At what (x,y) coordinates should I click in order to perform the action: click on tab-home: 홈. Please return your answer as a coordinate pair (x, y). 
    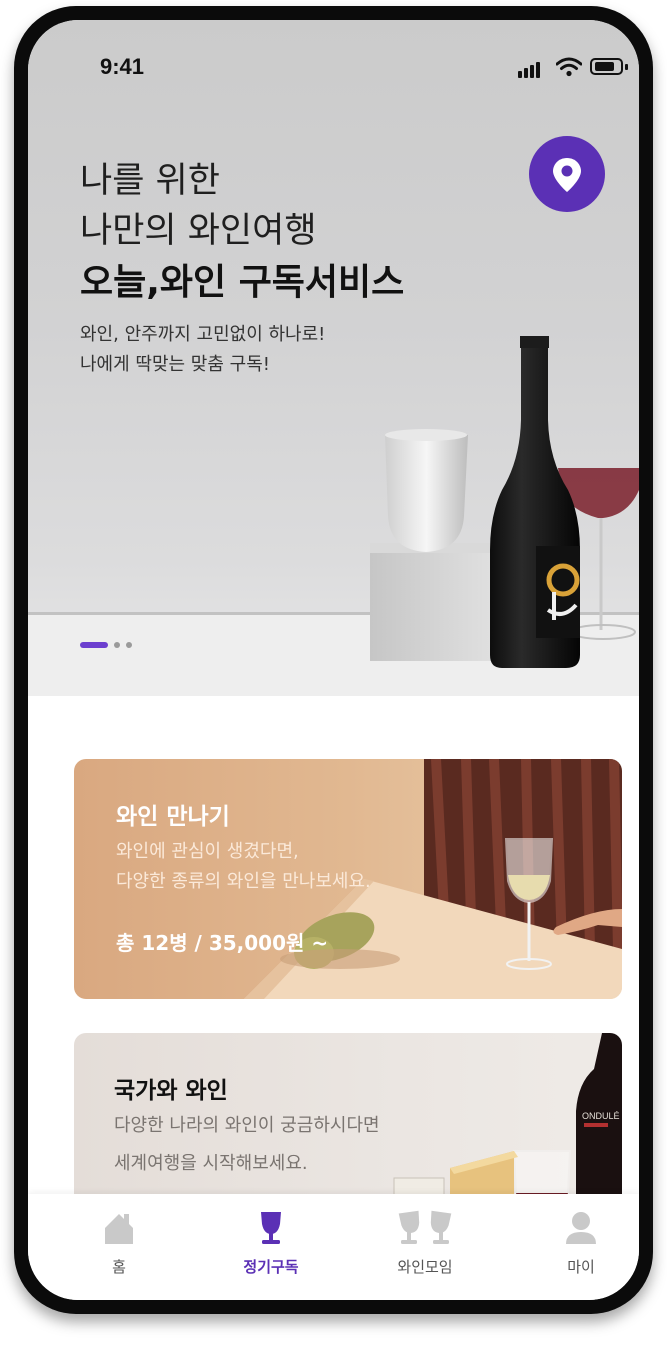
    Looking at the image, I should click on (119, 1250).